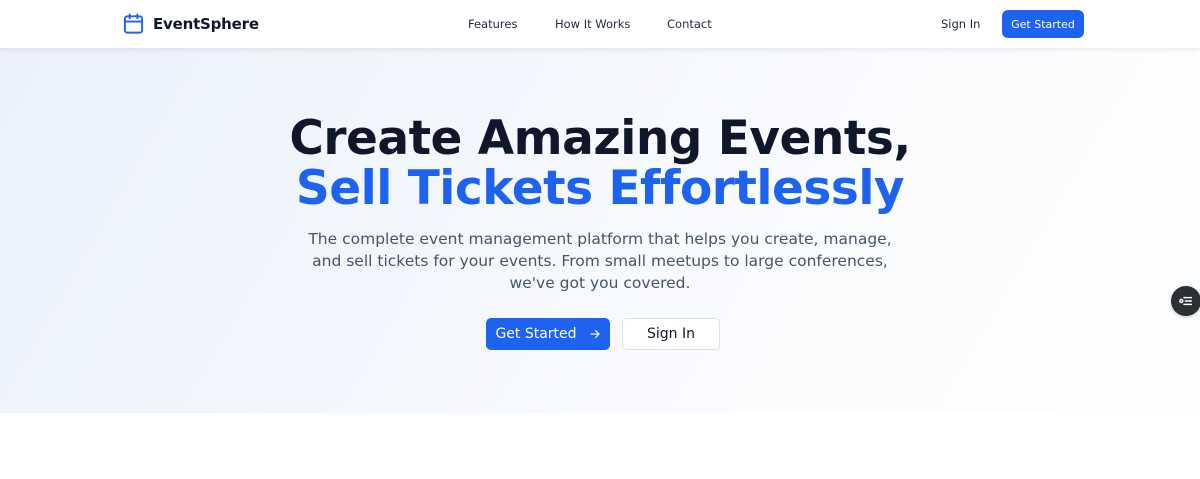 This screenshot has width=1200, height=479. What do you see at coordinates (689, 24) in the screenshot?
I see `nav-link-contact: Contact` at bounding box center [689, 24].